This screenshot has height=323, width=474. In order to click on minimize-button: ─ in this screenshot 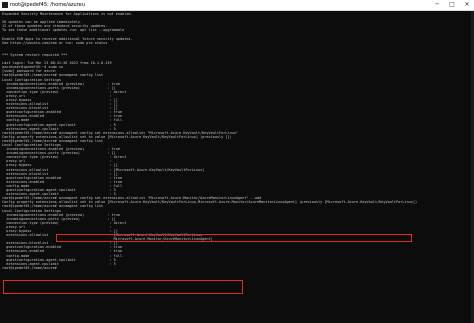, I will do `click(437, 5)`.